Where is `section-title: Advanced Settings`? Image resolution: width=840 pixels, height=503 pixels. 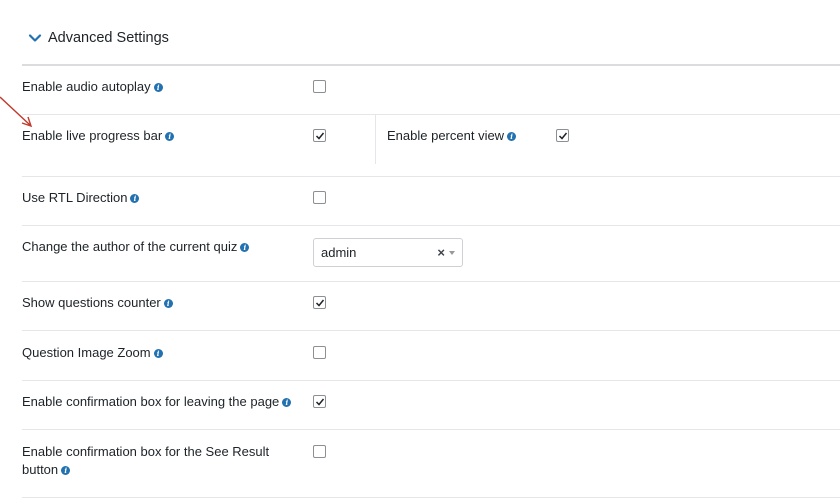
section-title: Advanced Settings is located at coordinates (108, 38).